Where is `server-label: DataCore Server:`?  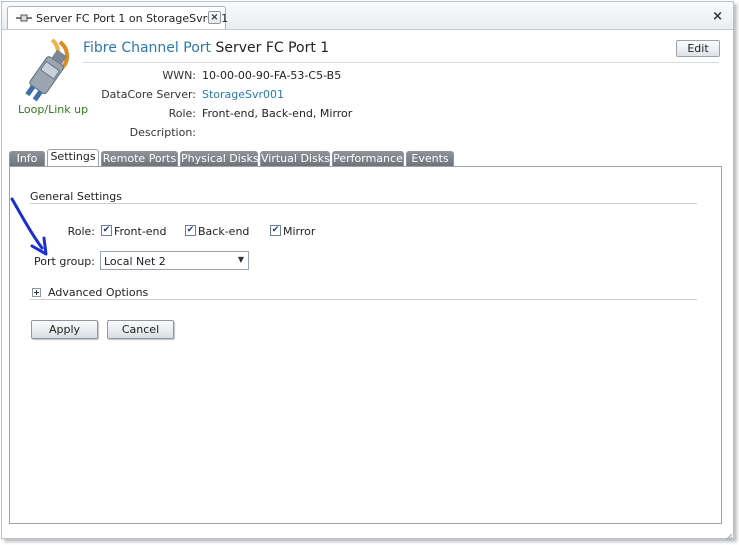 server-label: DataCore Server: is located at coordinates (148, 94).